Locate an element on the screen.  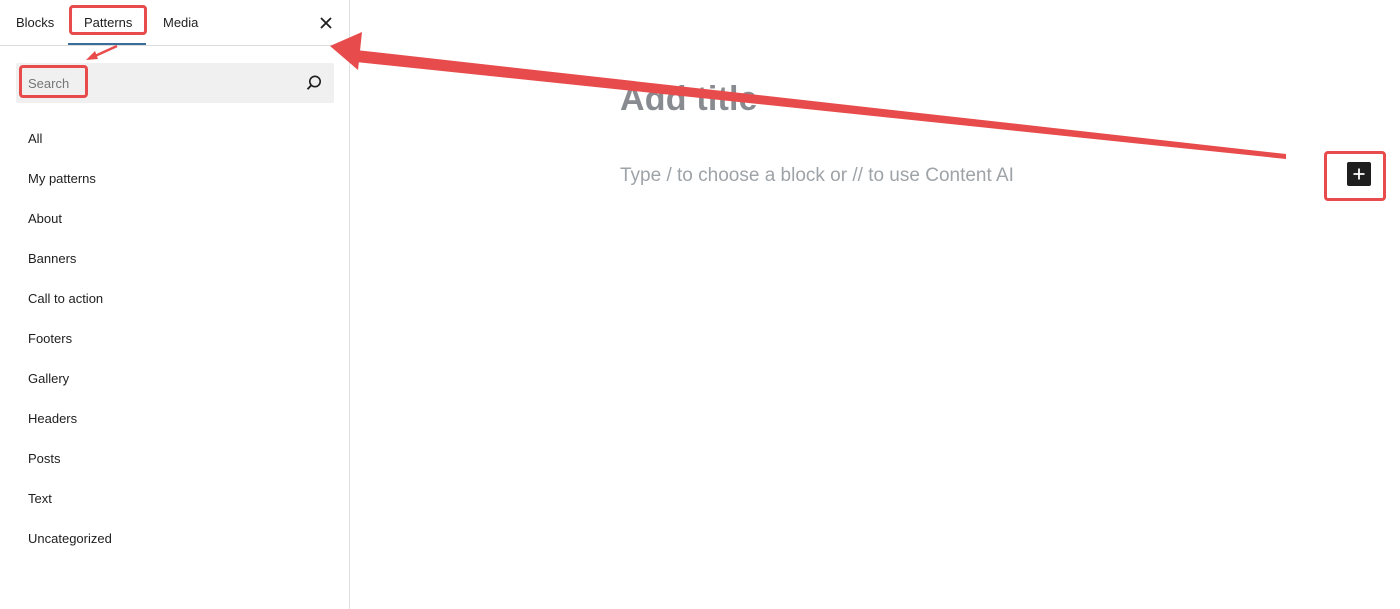
add-block-button is located at coordinates (1359, 174).